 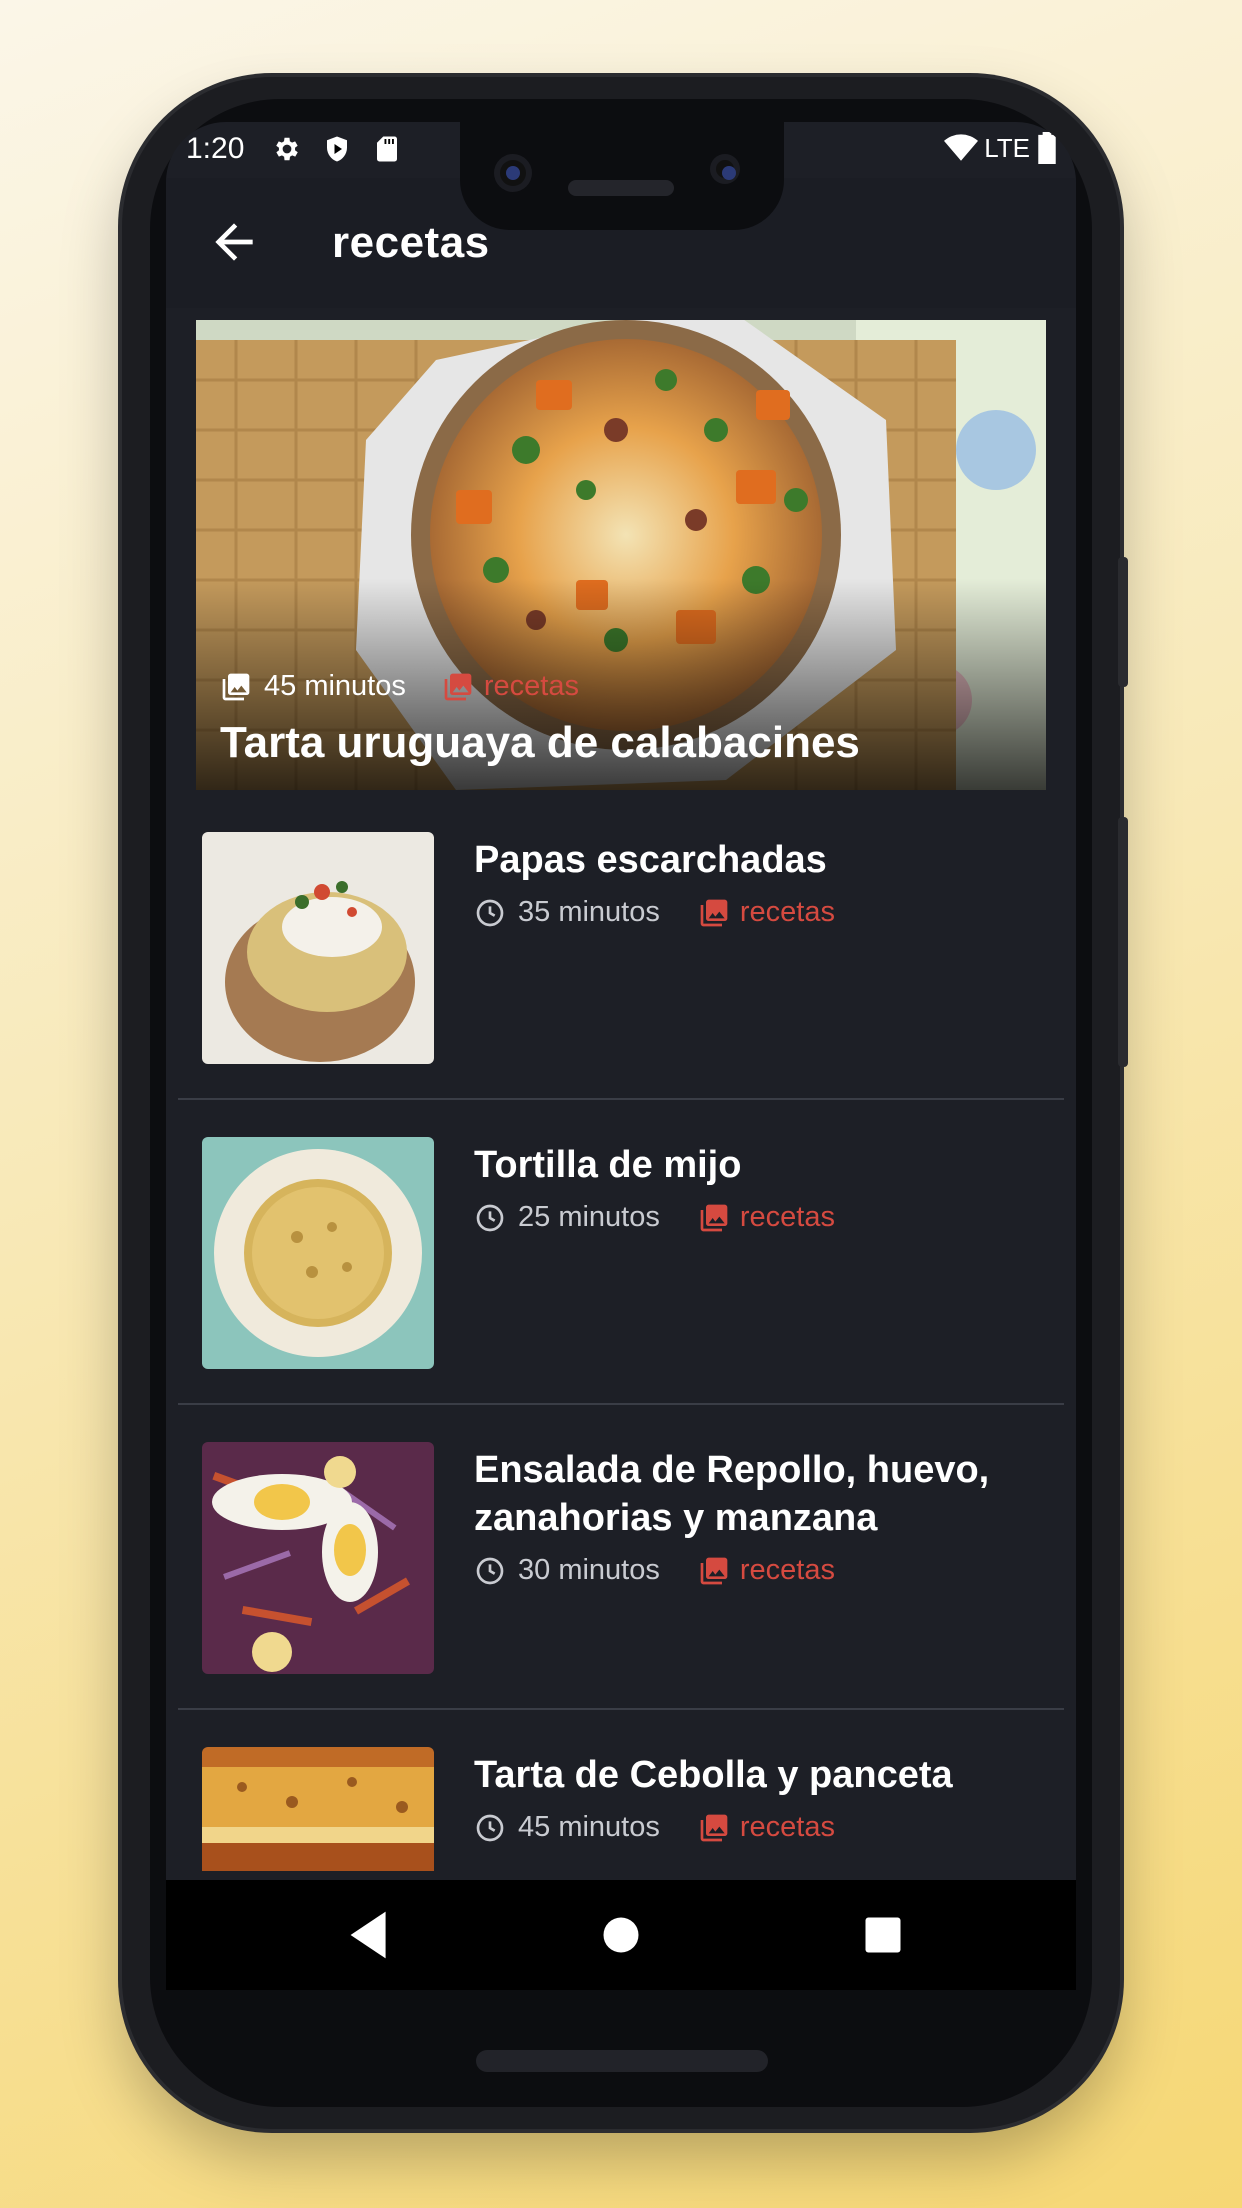 I want to click on featured-meta: 45 minutos recetas, so click(x=399, y=686).